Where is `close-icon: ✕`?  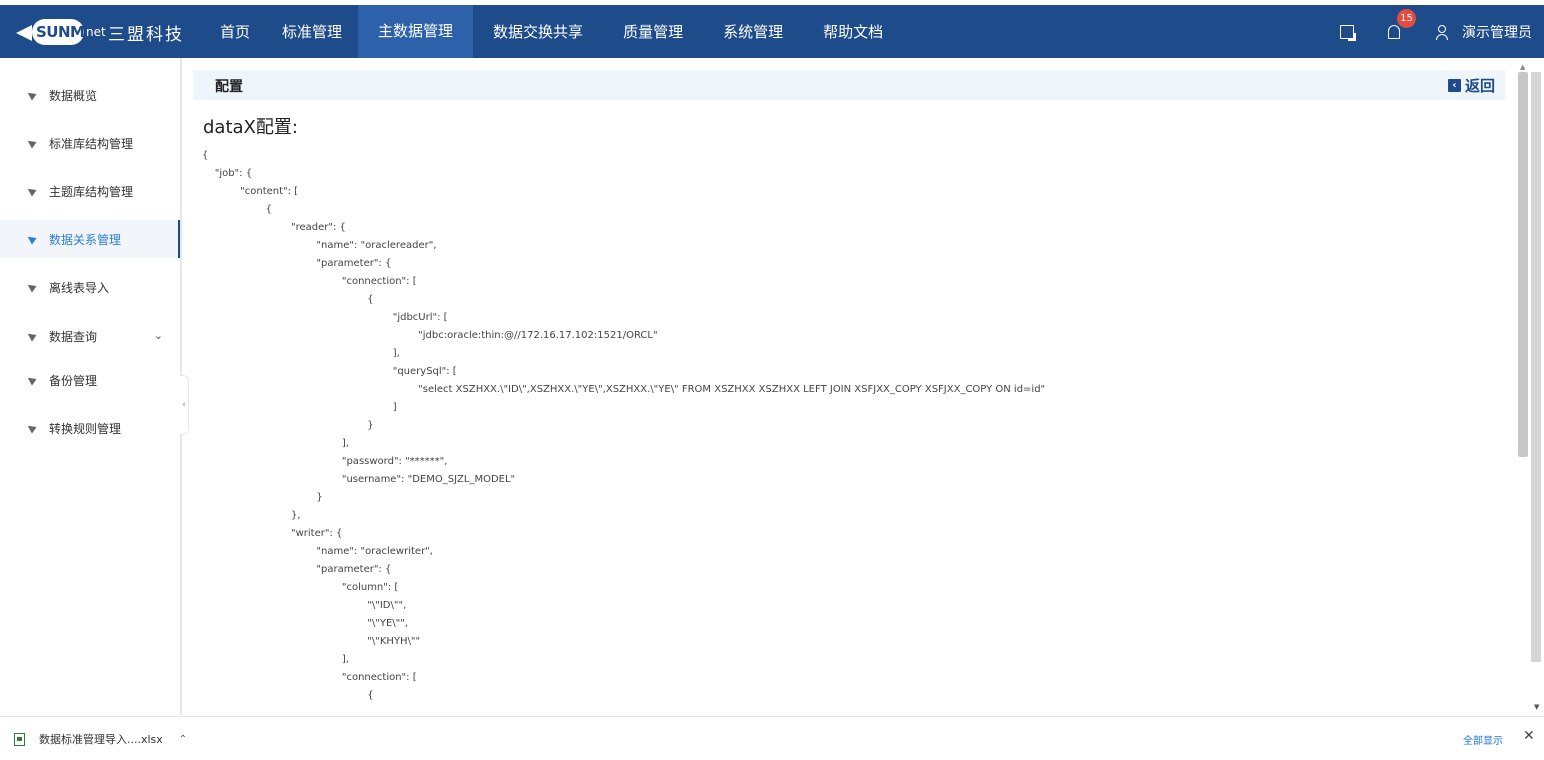 close-icon: ✕ is located at coordinates (1529, 736).